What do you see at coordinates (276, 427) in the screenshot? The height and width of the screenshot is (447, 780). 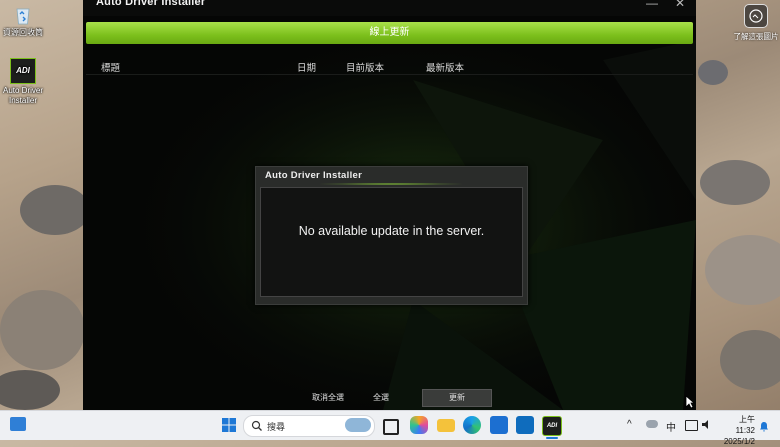 I see `search-placeholder: 搜尋` at bounding box center [276, 427].